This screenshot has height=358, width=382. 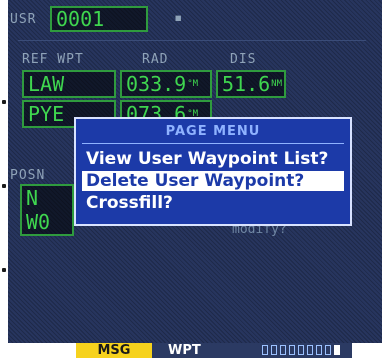 What do you see at coordinates (213, 159) in the screenshot?
I see `menu-item-view-user-waypoint-list: View User Waypoint List?` at bounding box center [213, 159].